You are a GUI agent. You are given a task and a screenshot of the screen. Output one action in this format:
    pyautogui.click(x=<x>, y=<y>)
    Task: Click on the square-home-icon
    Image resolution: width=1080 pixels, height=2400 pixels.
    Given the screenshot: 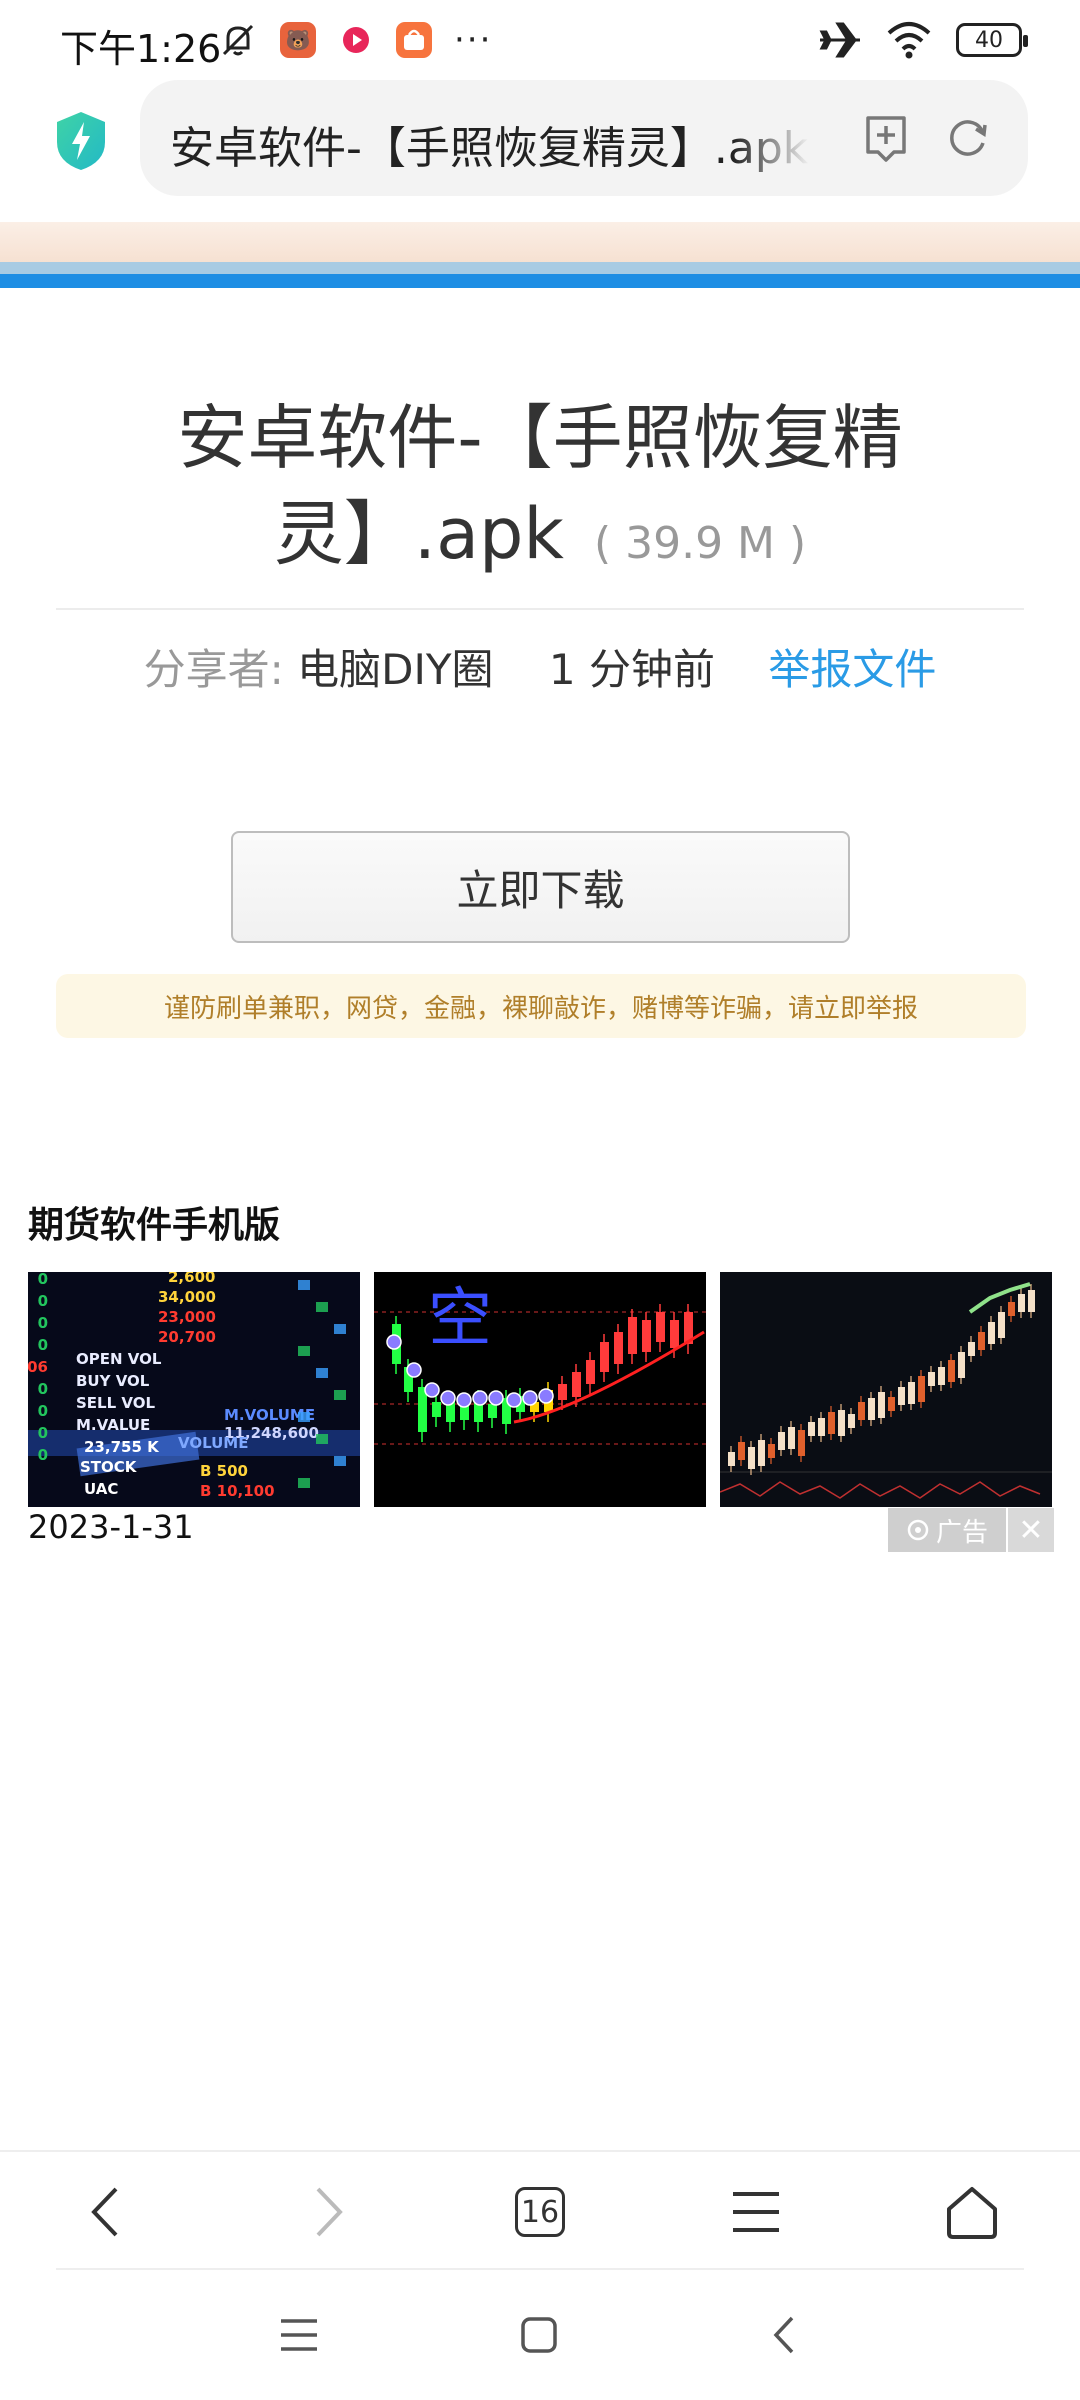 What is the action you would take?
    pyautogui.click(x=539, y=2335)
    